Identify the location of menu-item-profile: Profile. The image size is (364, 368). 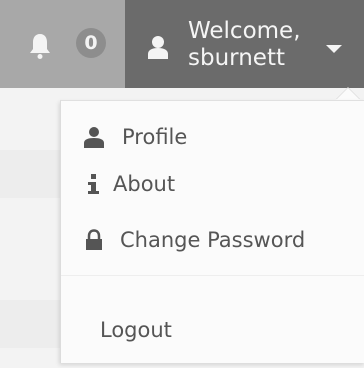
(212, 137).